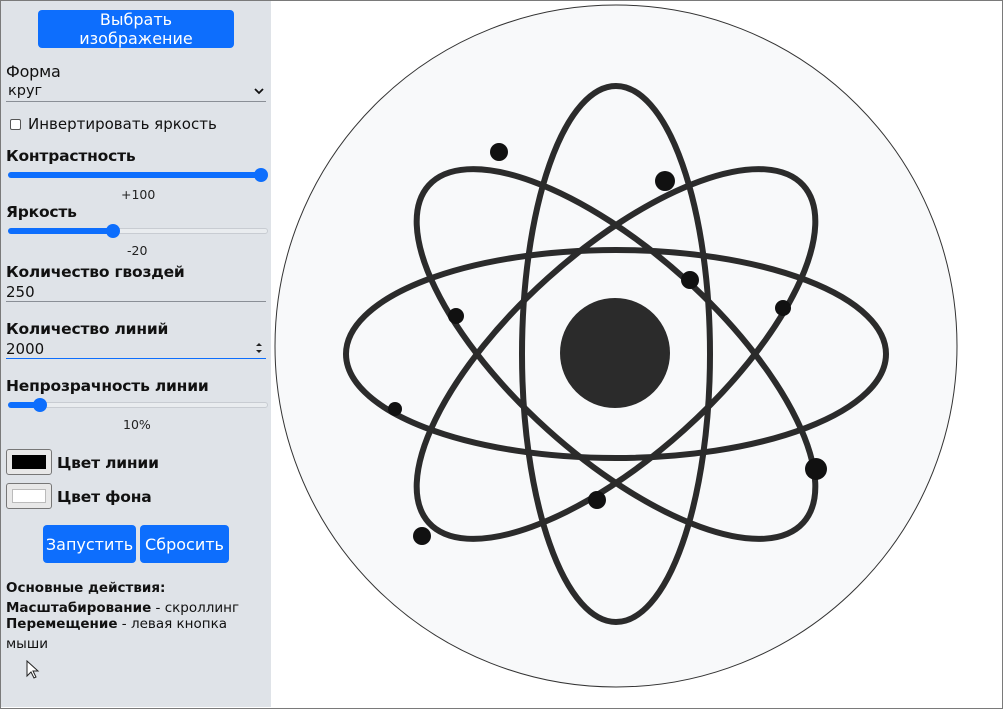 Image resolution: width=1003 pixels, height=709 pixels. Describe the element at coordinates (87, 329) in the screenshot. I see `lines-label: Количество линий` at that location.